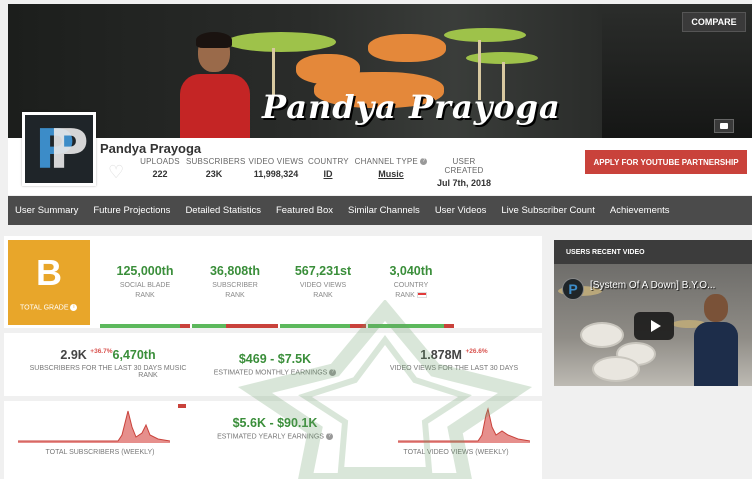 Image resolution: width=752 pixels, height=479 pixels. What do you see at coordinates (49, 307) in the screenshot?
I see `grade-label: TOTAL GRADE i` at bounding box center [49, 307].